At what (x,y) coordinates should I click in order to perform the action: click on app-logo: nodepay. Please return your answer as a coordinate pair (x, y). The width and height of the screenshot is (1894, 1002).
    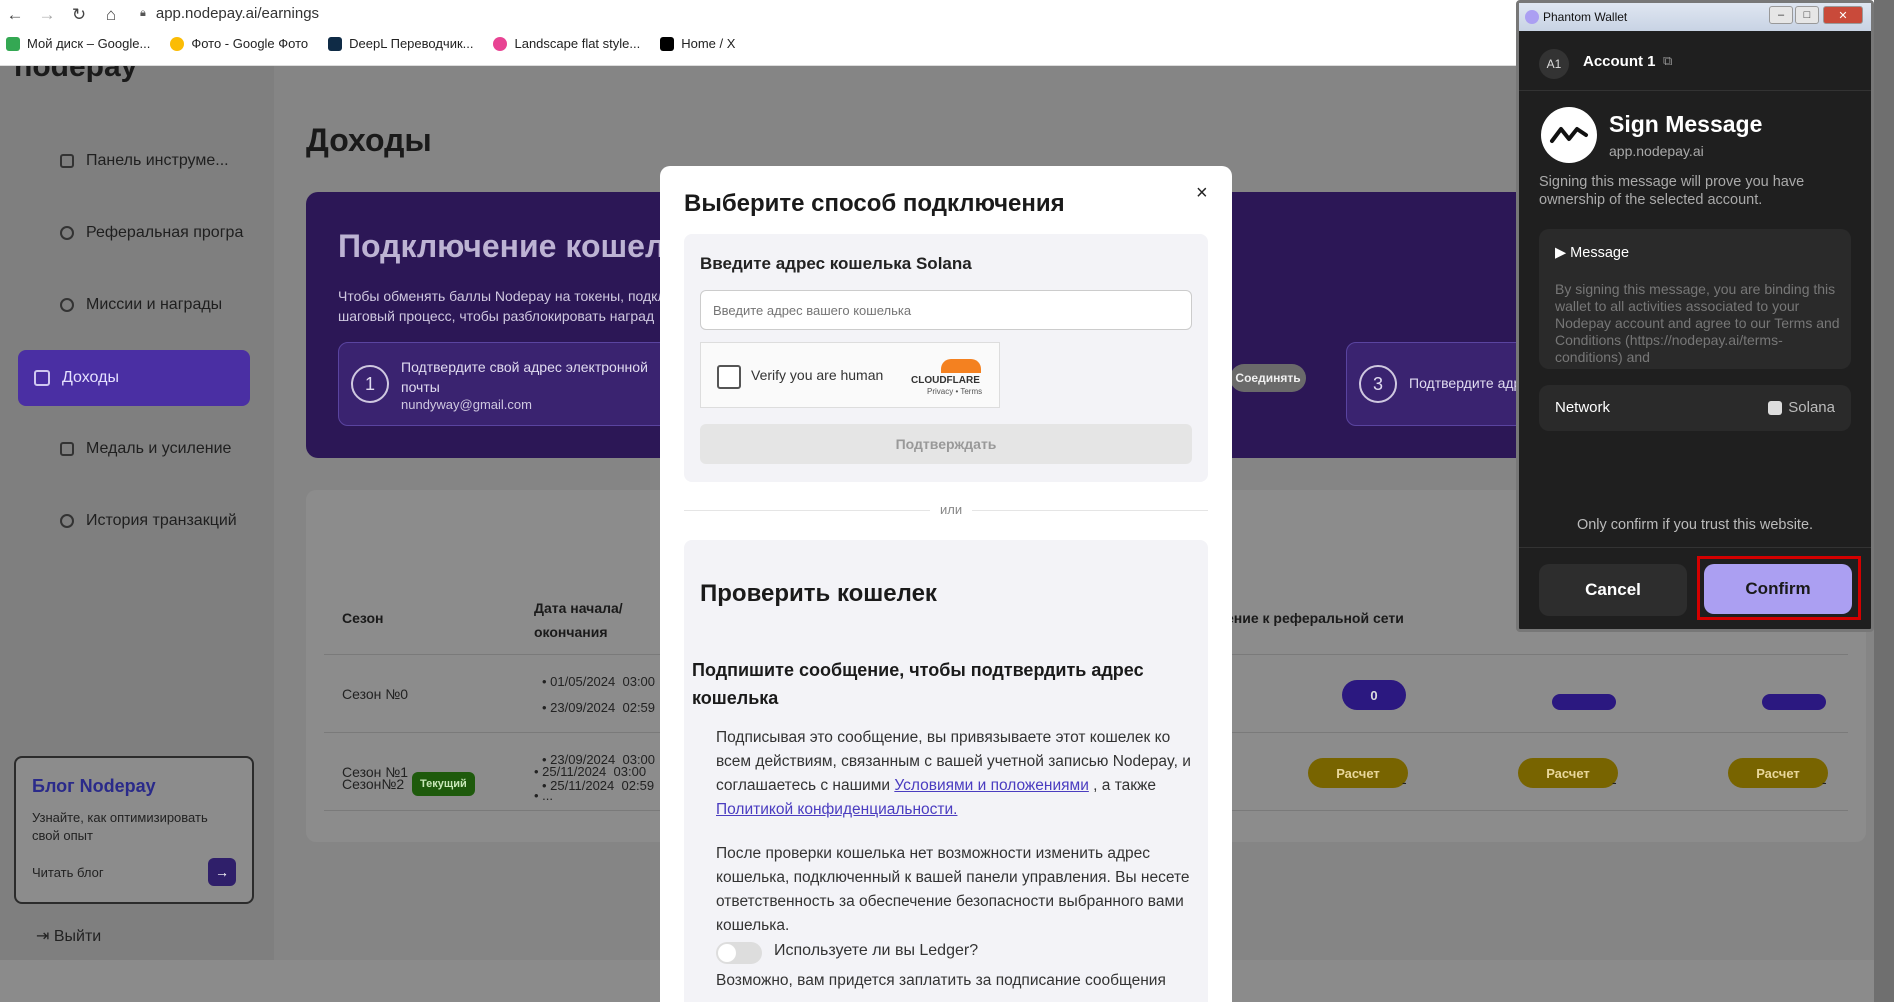
    Looking at the image, I should click on (76, 74).